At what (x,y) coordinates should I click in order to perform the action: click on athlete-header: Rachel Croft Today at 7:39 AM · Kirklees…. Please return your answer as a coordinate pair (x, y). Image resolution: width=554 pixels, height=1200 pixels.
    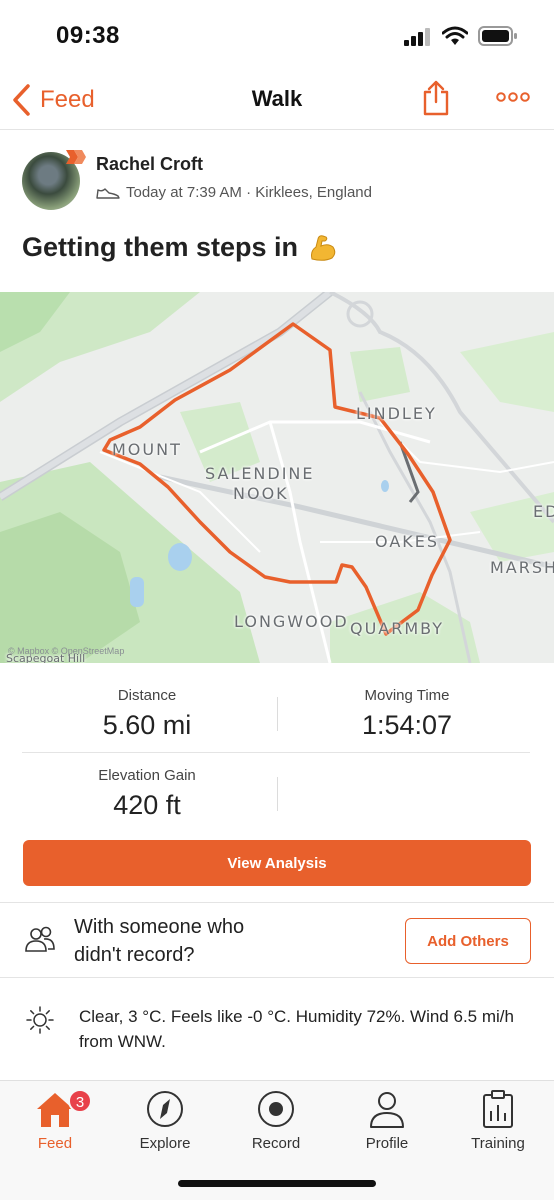
    Looking at the image, I should click on (282, 181).